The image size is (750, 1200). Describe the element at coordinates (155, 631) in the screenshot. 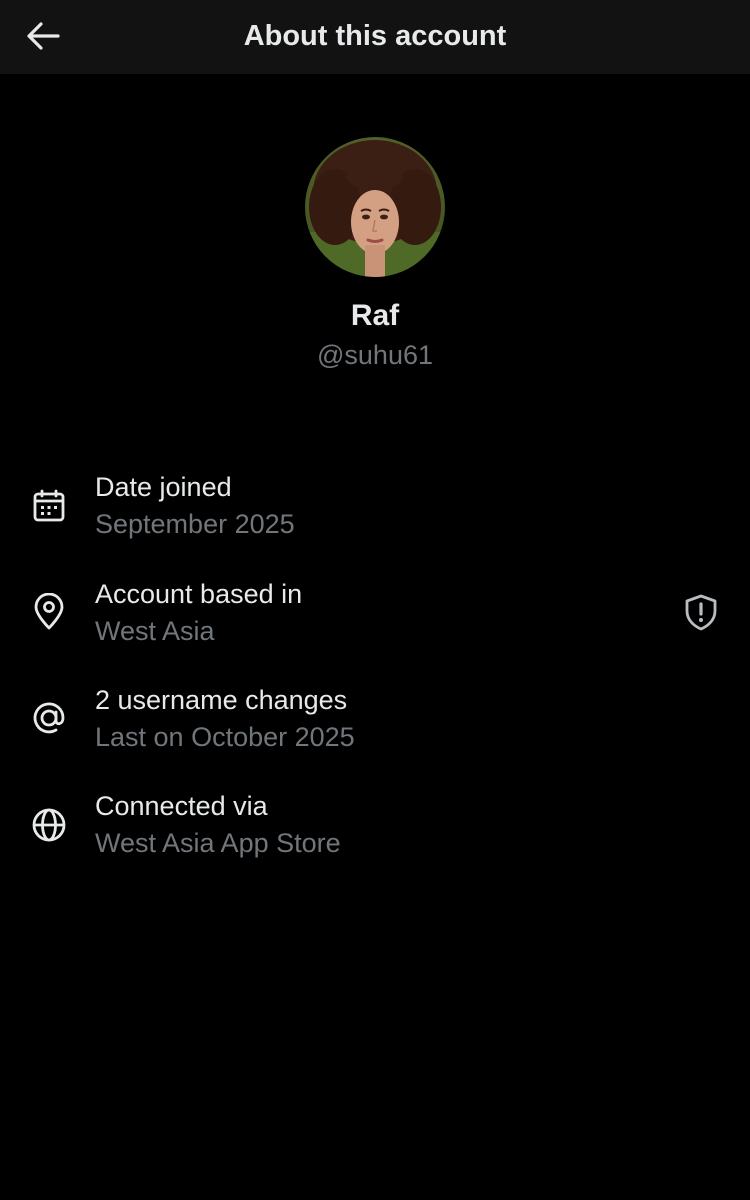

I see `account-based-in-value: West Asia` at that location.